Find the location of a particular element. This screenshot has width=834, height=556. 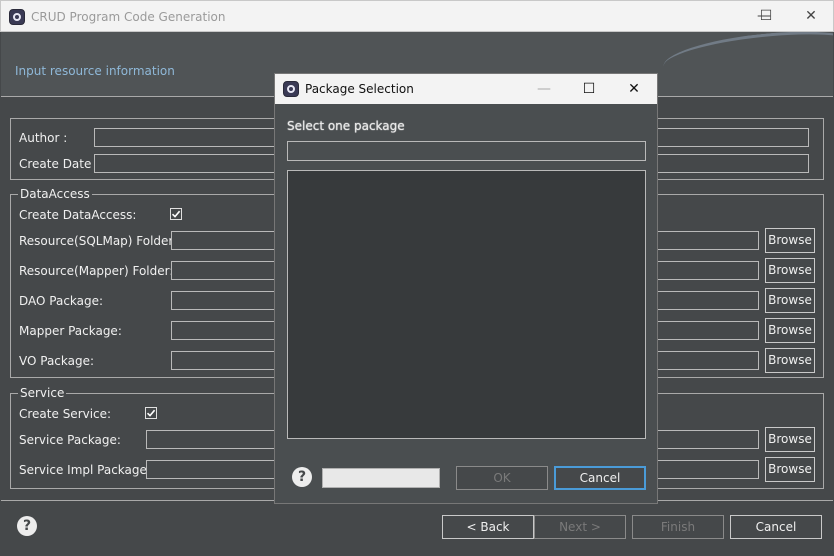

close-button: ✕ is located at coordinates (811, 16).